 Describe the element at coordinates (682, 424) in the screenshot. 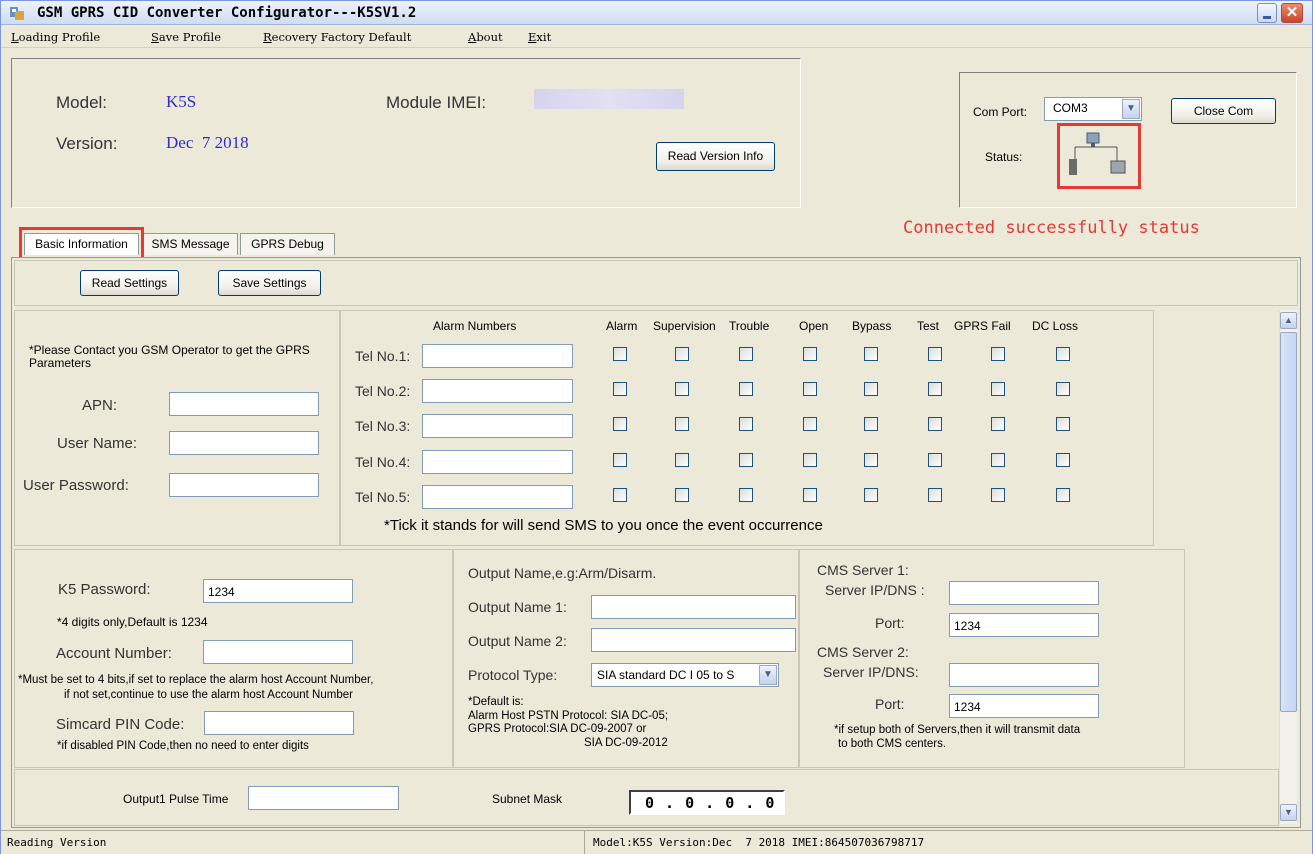

I see `checkbox-tel3-supervision` at that location.